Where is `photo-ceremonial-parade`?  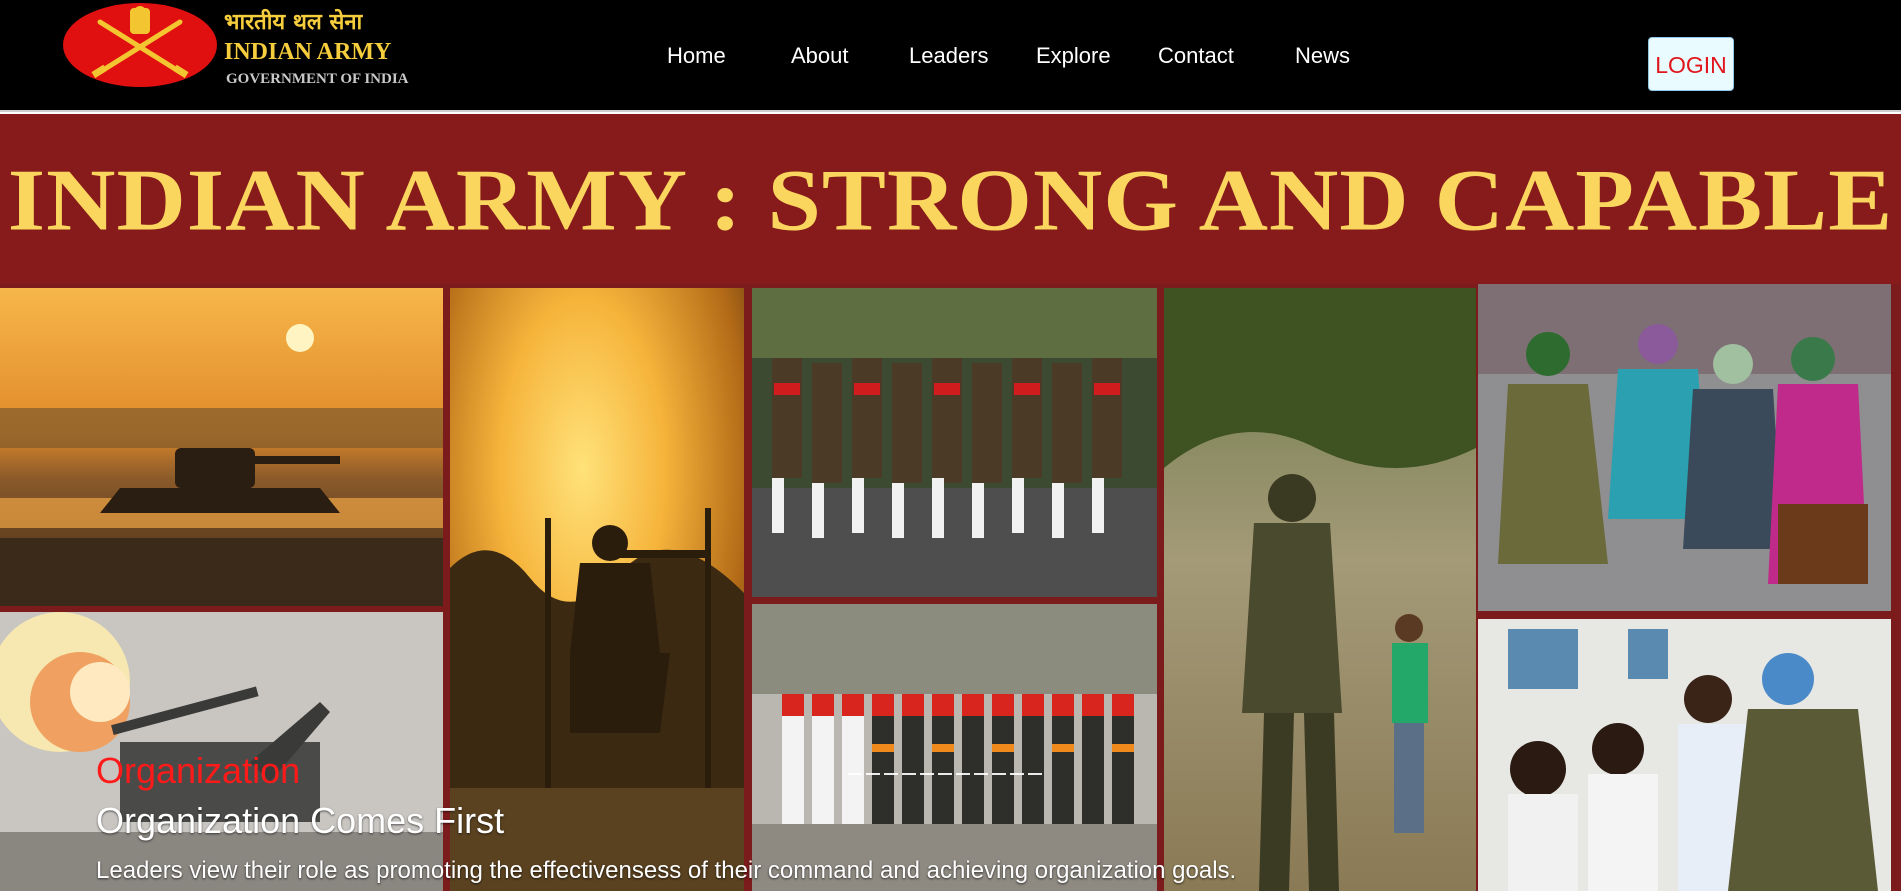 photo-ceremonial-parade is located at coordinates (954, 747).